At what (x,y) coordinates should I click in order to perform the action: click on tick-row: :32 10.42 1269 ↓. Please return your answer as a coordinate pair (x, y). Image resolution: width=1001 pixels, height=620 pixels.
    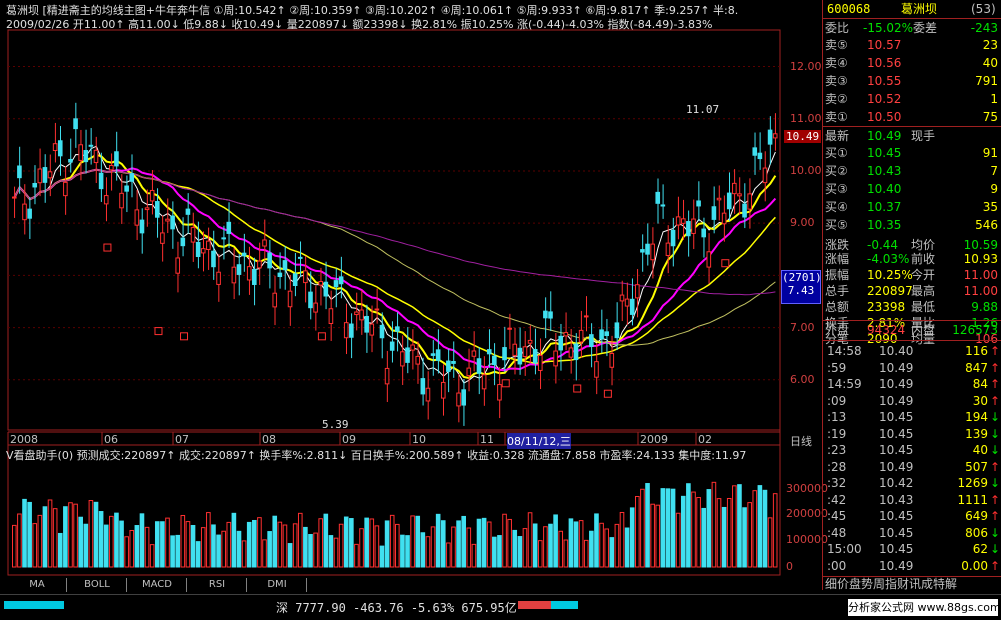
    Looking at the image, I should click on (912, 483).